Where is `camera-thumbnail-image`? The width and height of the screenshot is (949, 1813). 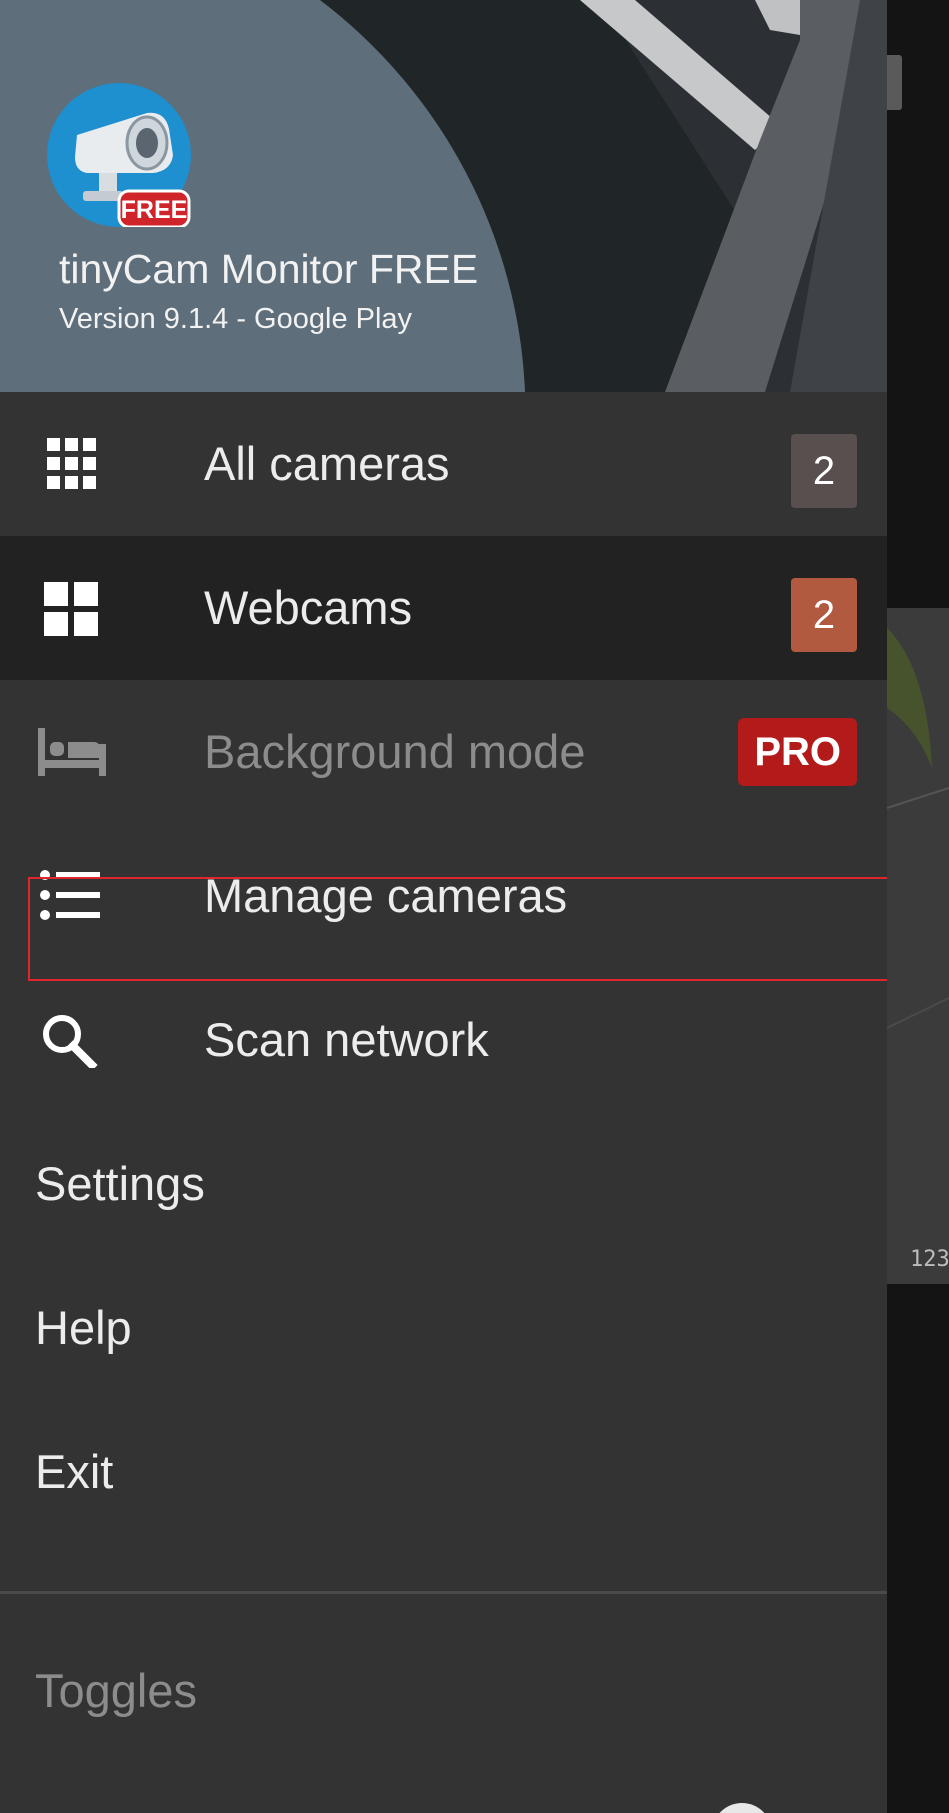
camera-thumbnail-image is located at coordinates (918, 828).